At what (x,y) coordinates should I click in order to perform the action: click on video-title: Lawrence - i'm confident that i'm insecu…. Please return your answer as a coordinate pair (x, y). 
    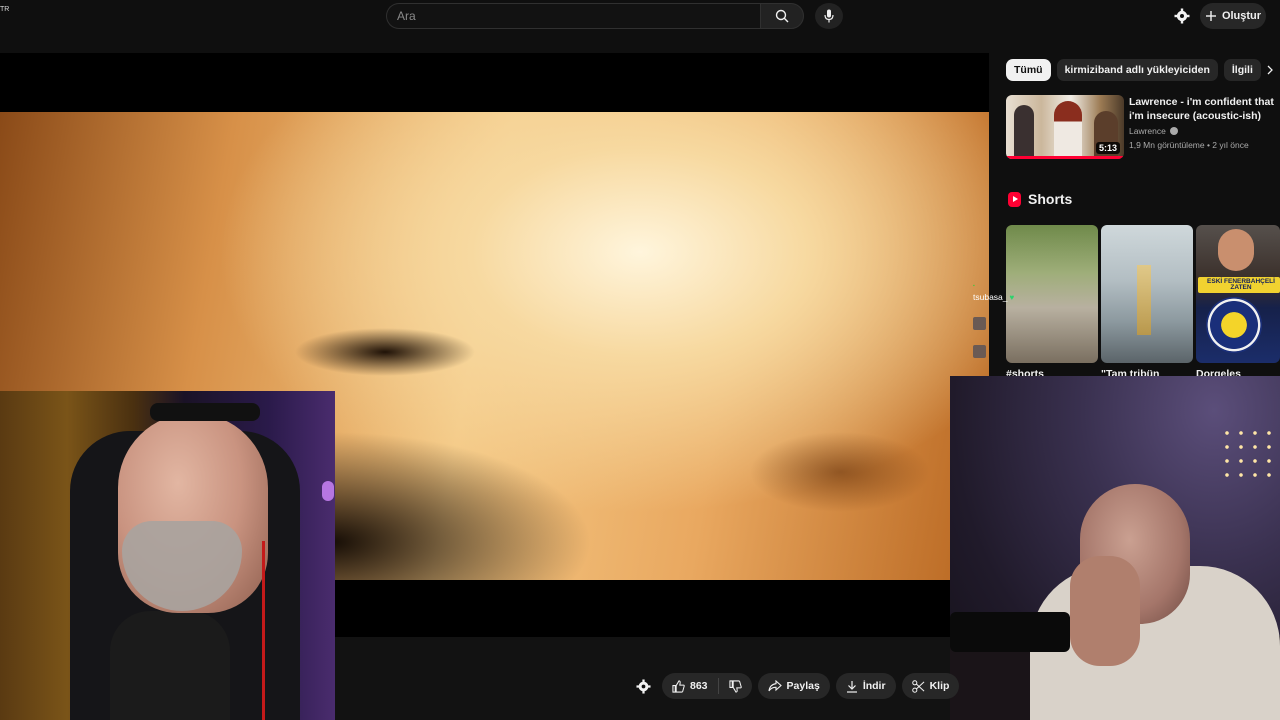
    Looking at the image, I should click on (1203, 109).